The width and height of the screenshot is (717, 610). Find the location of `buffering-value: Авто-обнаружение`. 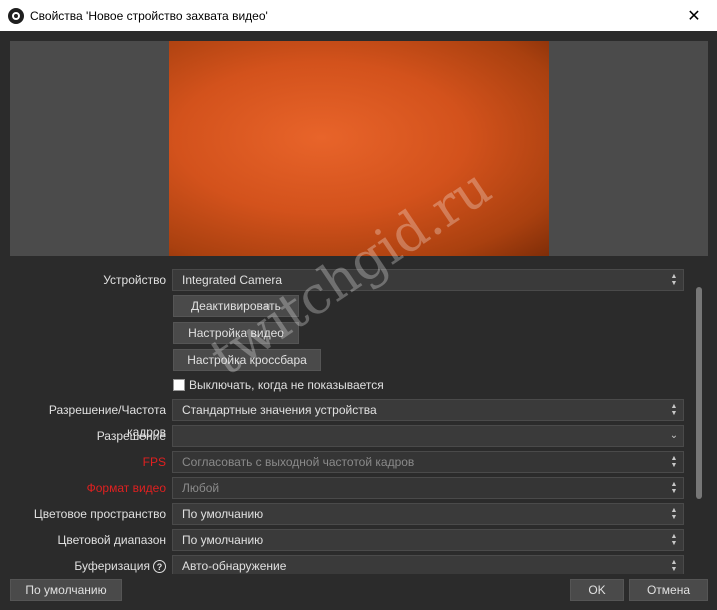

buffering-value: Авто-обнаружение is located at coordinates (234, 566).